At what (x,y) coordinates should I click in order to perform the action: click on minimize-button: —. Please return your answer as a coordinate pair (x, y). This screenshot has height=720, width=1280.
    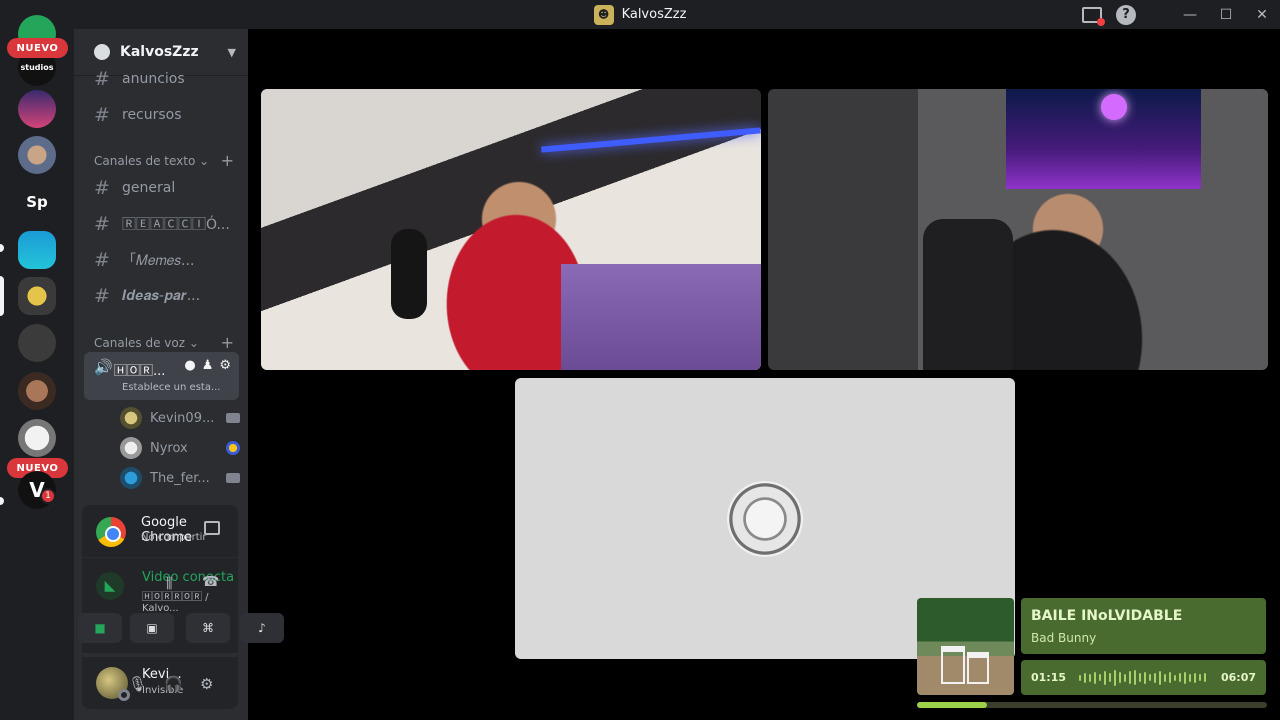
    Looking at the image, I should click on (1190, 14).